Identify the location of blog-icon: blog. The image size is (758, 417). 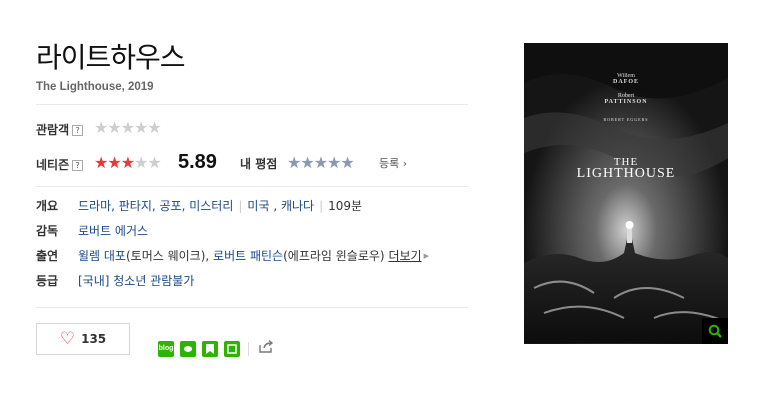
(166, 348).